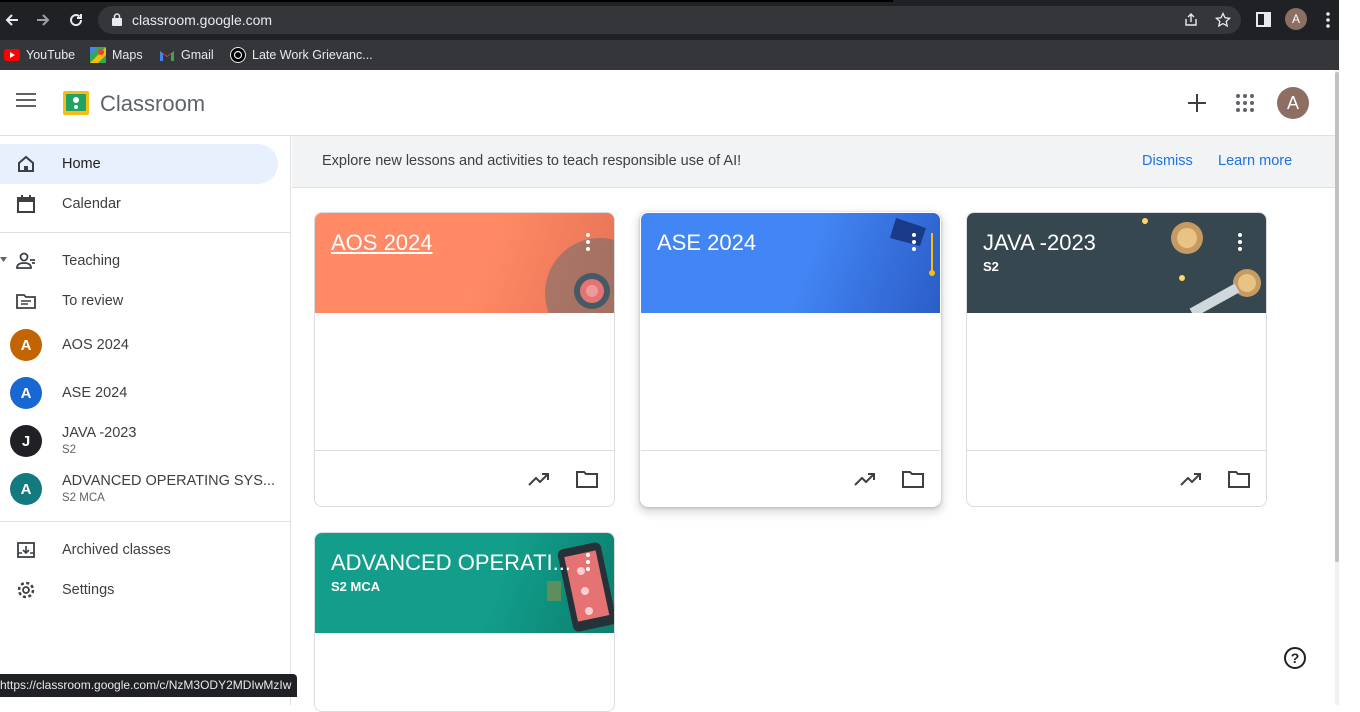  What do you see at coordinates (98, 55) in the screenshot?
I see `maps-icon` at bounding box center [98, 55].